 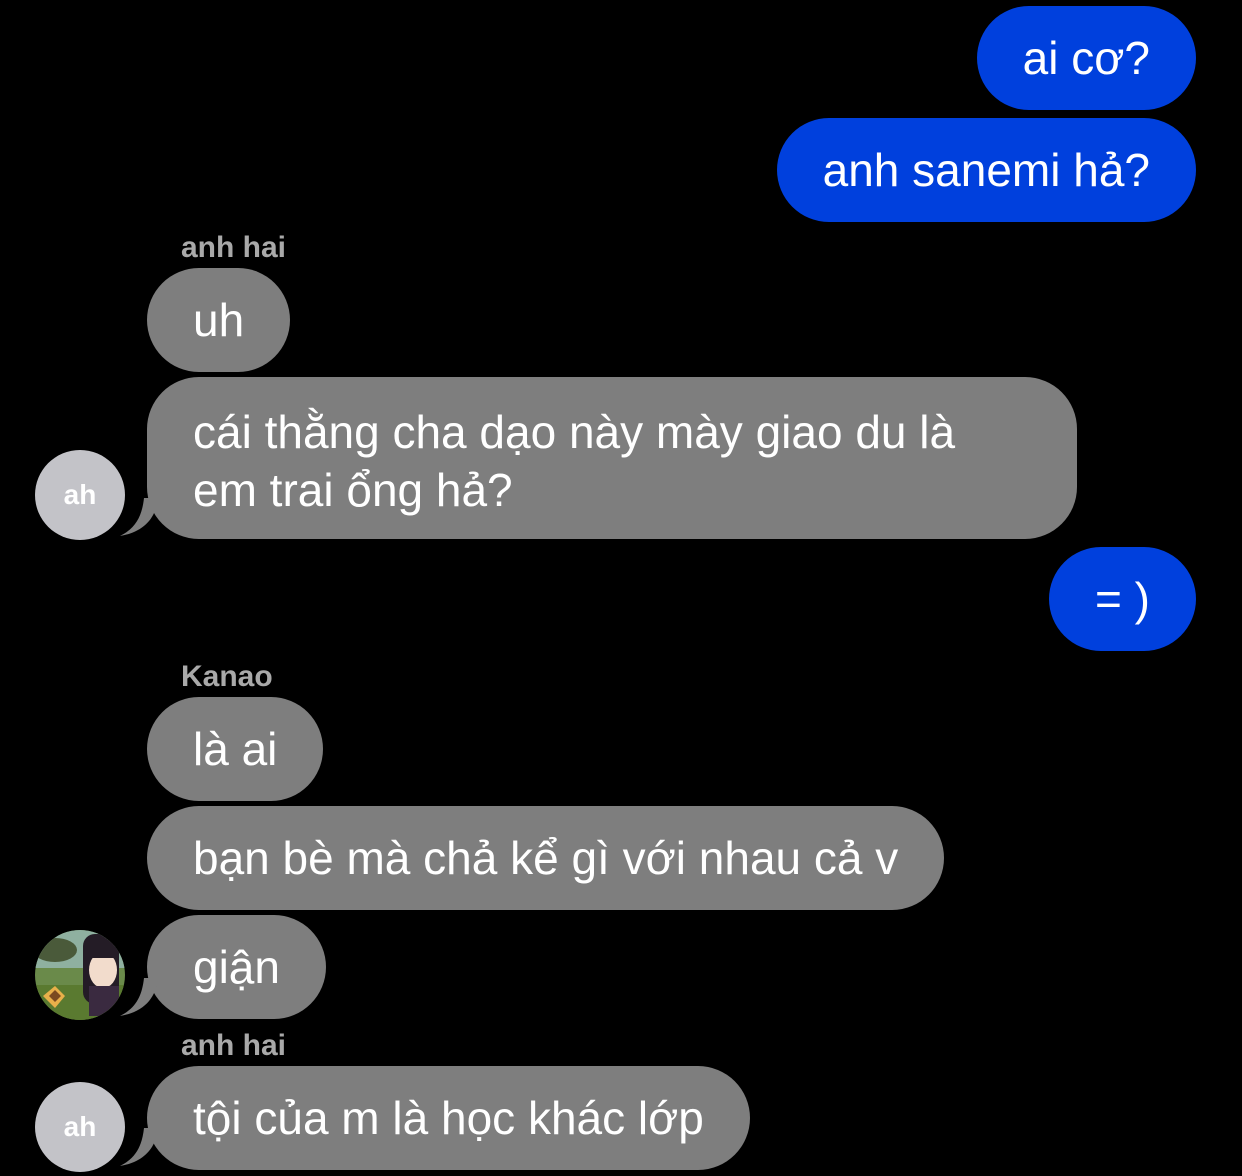 I want to click on message-bubble-sent: anh sanemi hả?, so click(x=986, y=170).